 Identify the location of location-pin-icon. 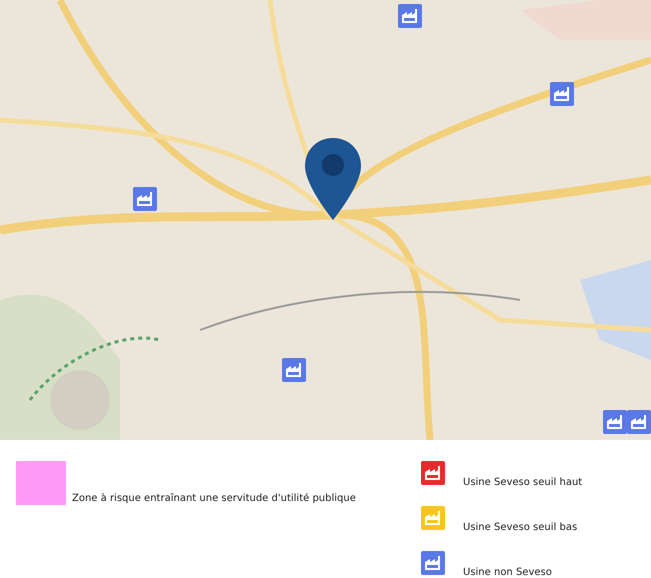
(333, 179).